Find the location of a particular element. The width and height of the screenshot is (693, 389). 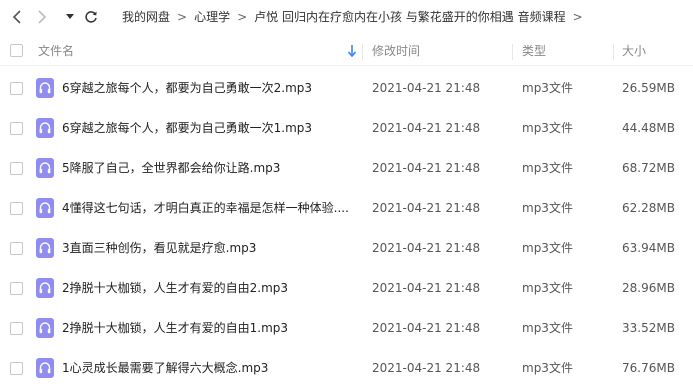

file-name: 3直面三种创伤，看见就是疗愈.mp3 is located at coordinates (159, 248).